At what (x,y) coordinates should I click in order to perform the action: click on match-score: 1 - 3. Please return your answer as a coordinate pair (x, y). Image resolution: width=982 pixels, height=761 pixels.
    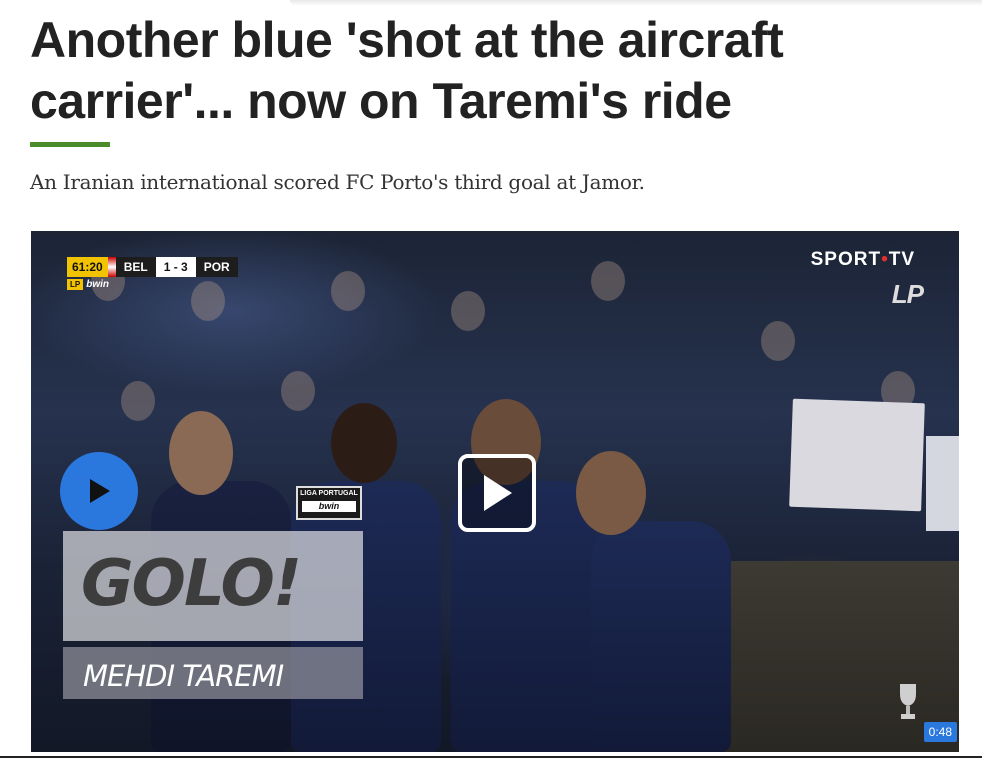
    Looking at the image, I should click on (175, 267).